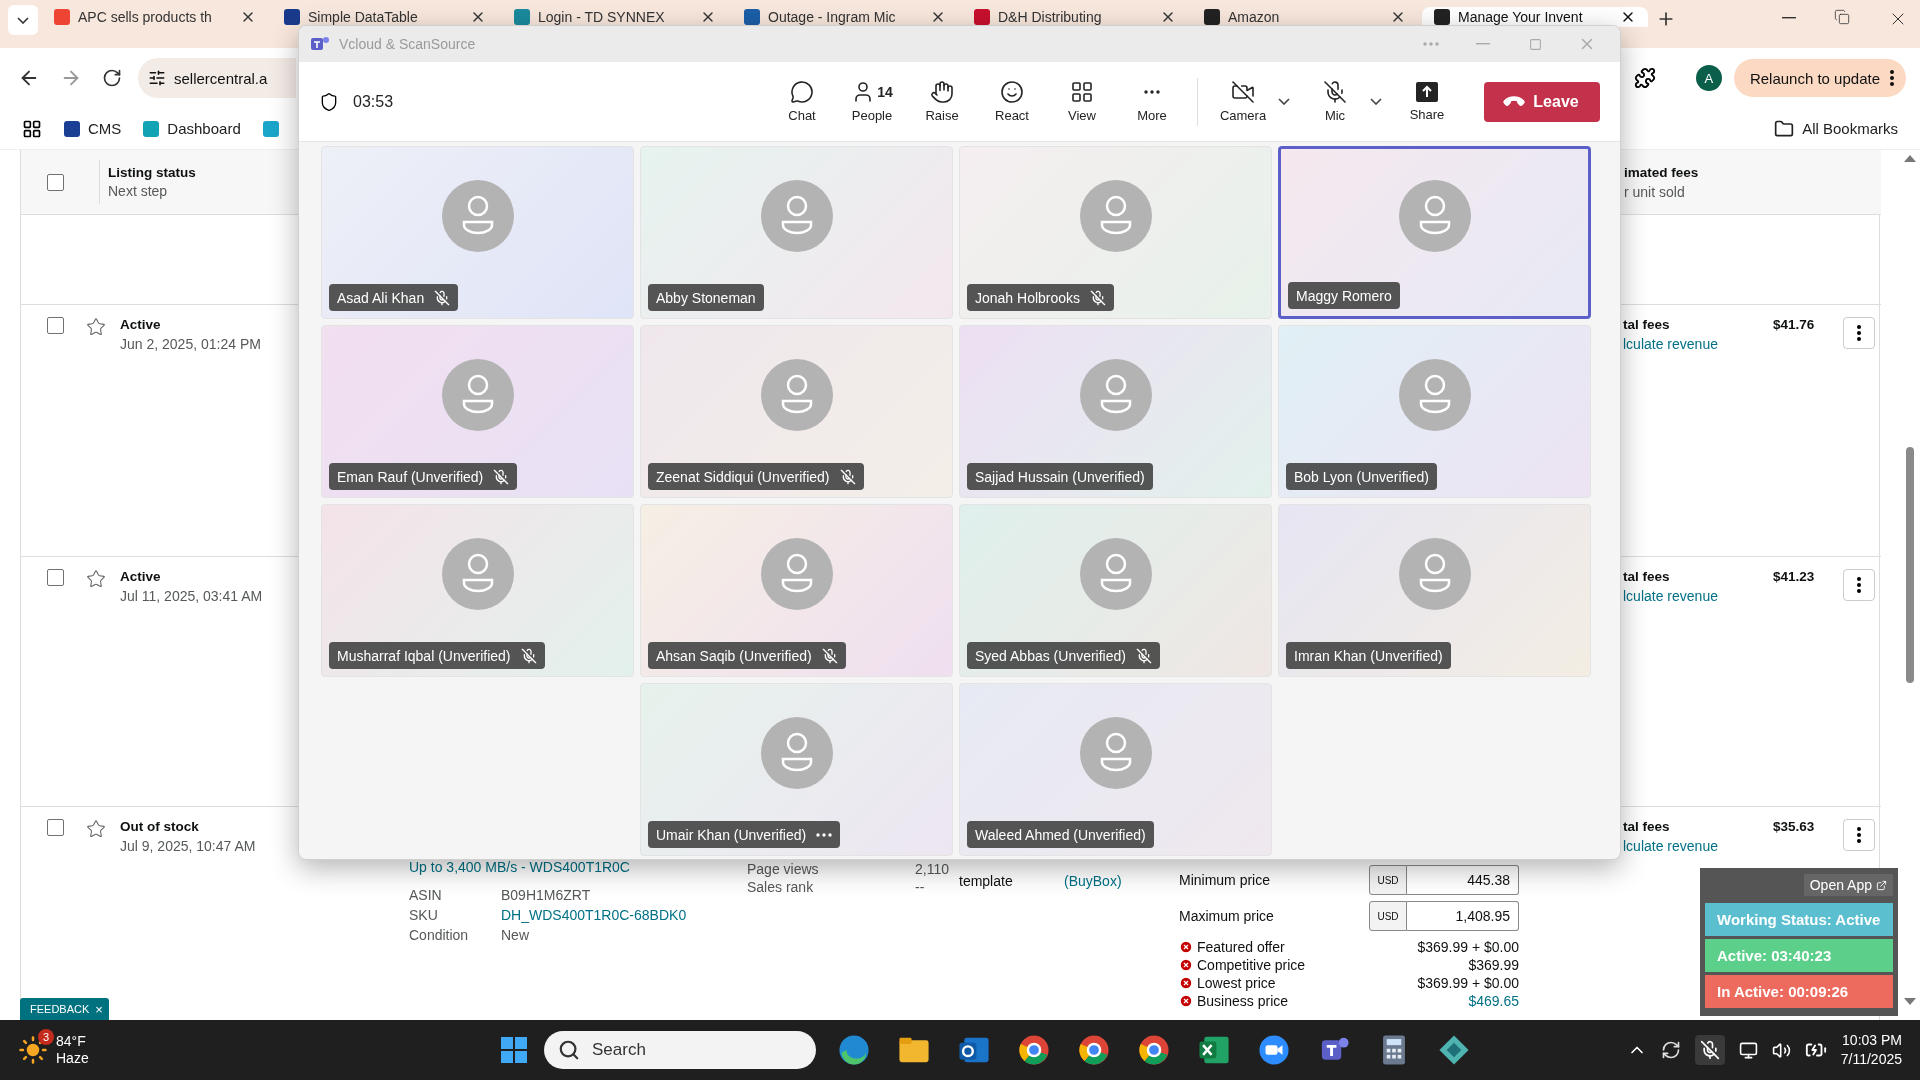 This screenshot has width=1920, height=1080. What do you see at coordinates (796, 769) in the screenshot?
I see `participant-tile: Umair Khan (Unverified)` at bounding box center [796, 769].